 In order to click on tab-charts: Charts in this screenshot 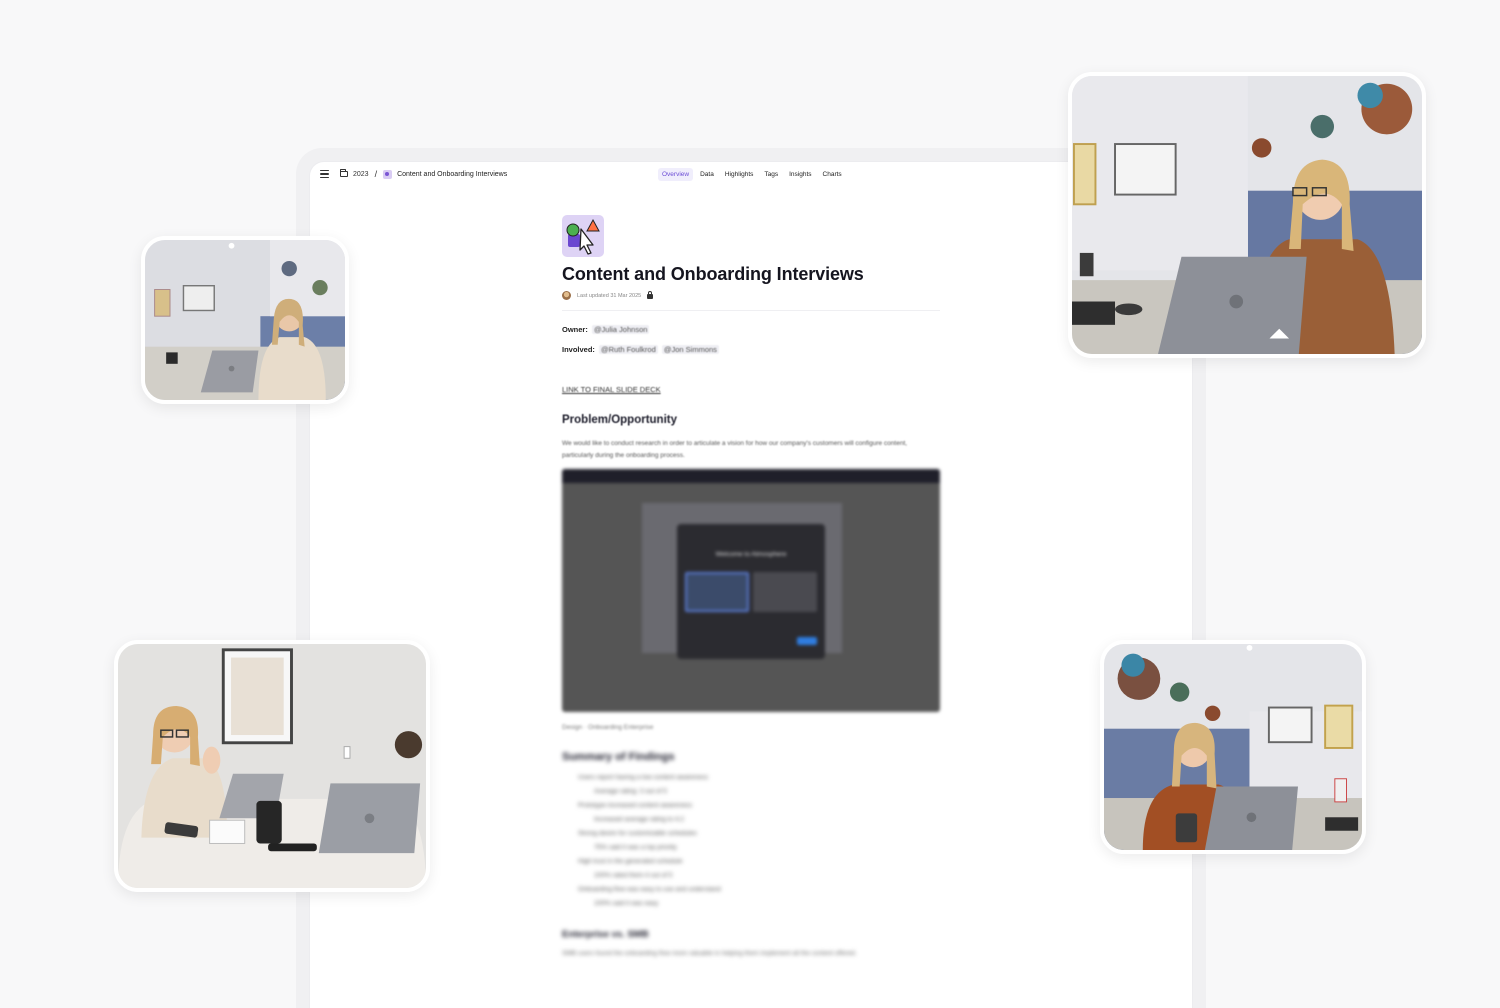, I will do `click(832, 174)`.